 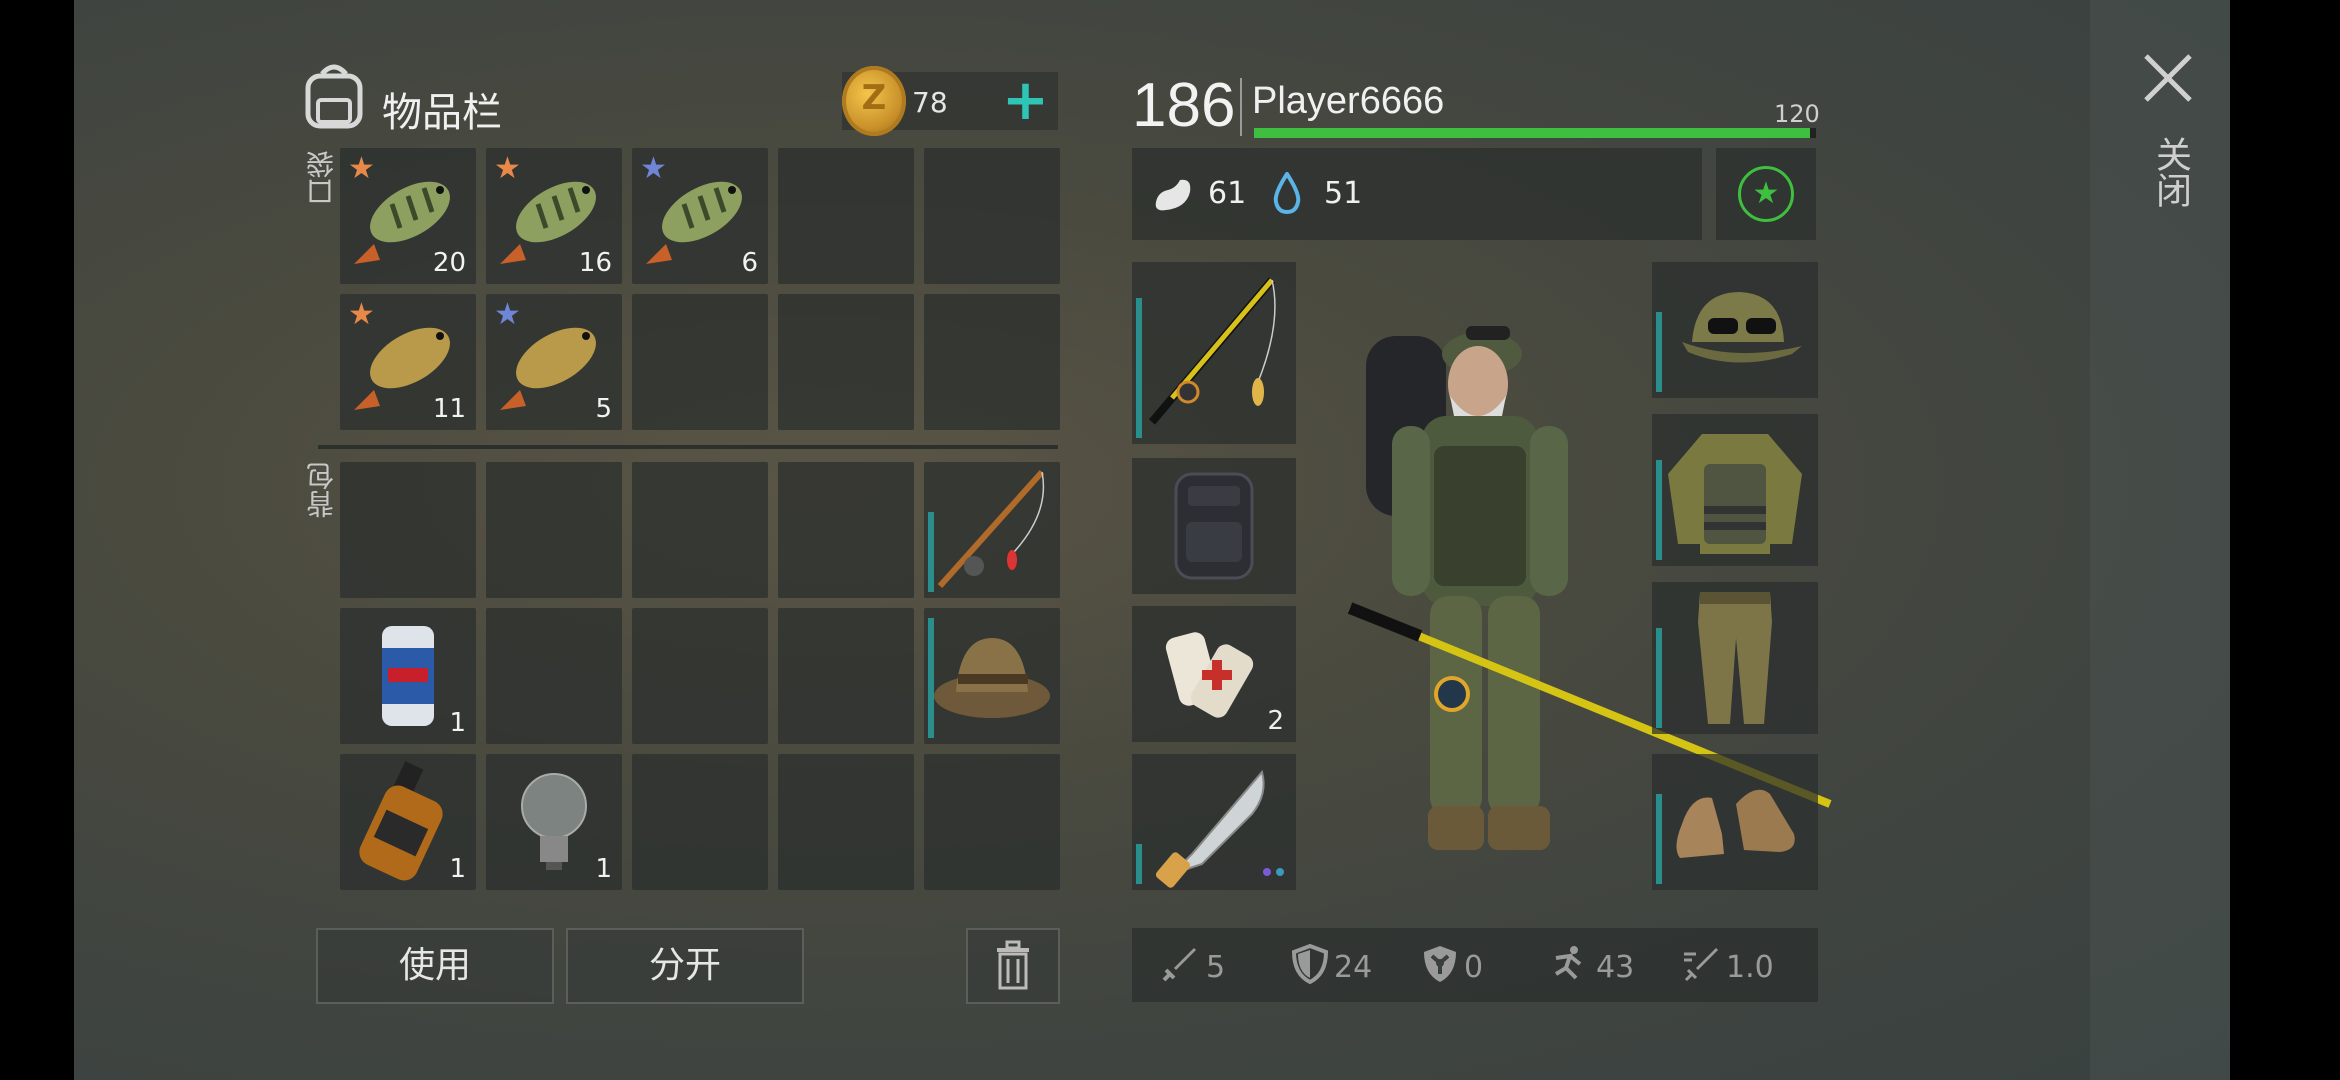 What do you see at coordinates (408, 822) in the screenshot?
I see `backpack-slot-whiskey-bottle: 1` at bounding box center [408, 822].